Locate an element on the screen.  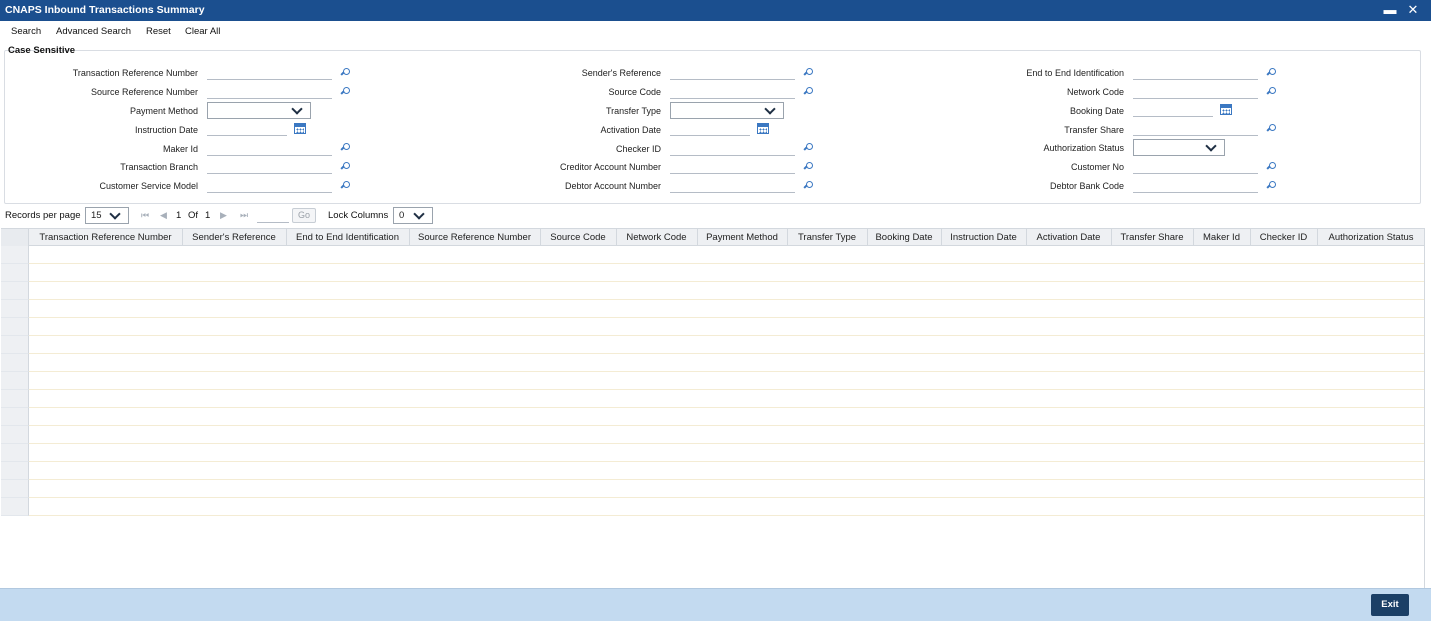
network-code-input is located at coordinates (1195, 91).